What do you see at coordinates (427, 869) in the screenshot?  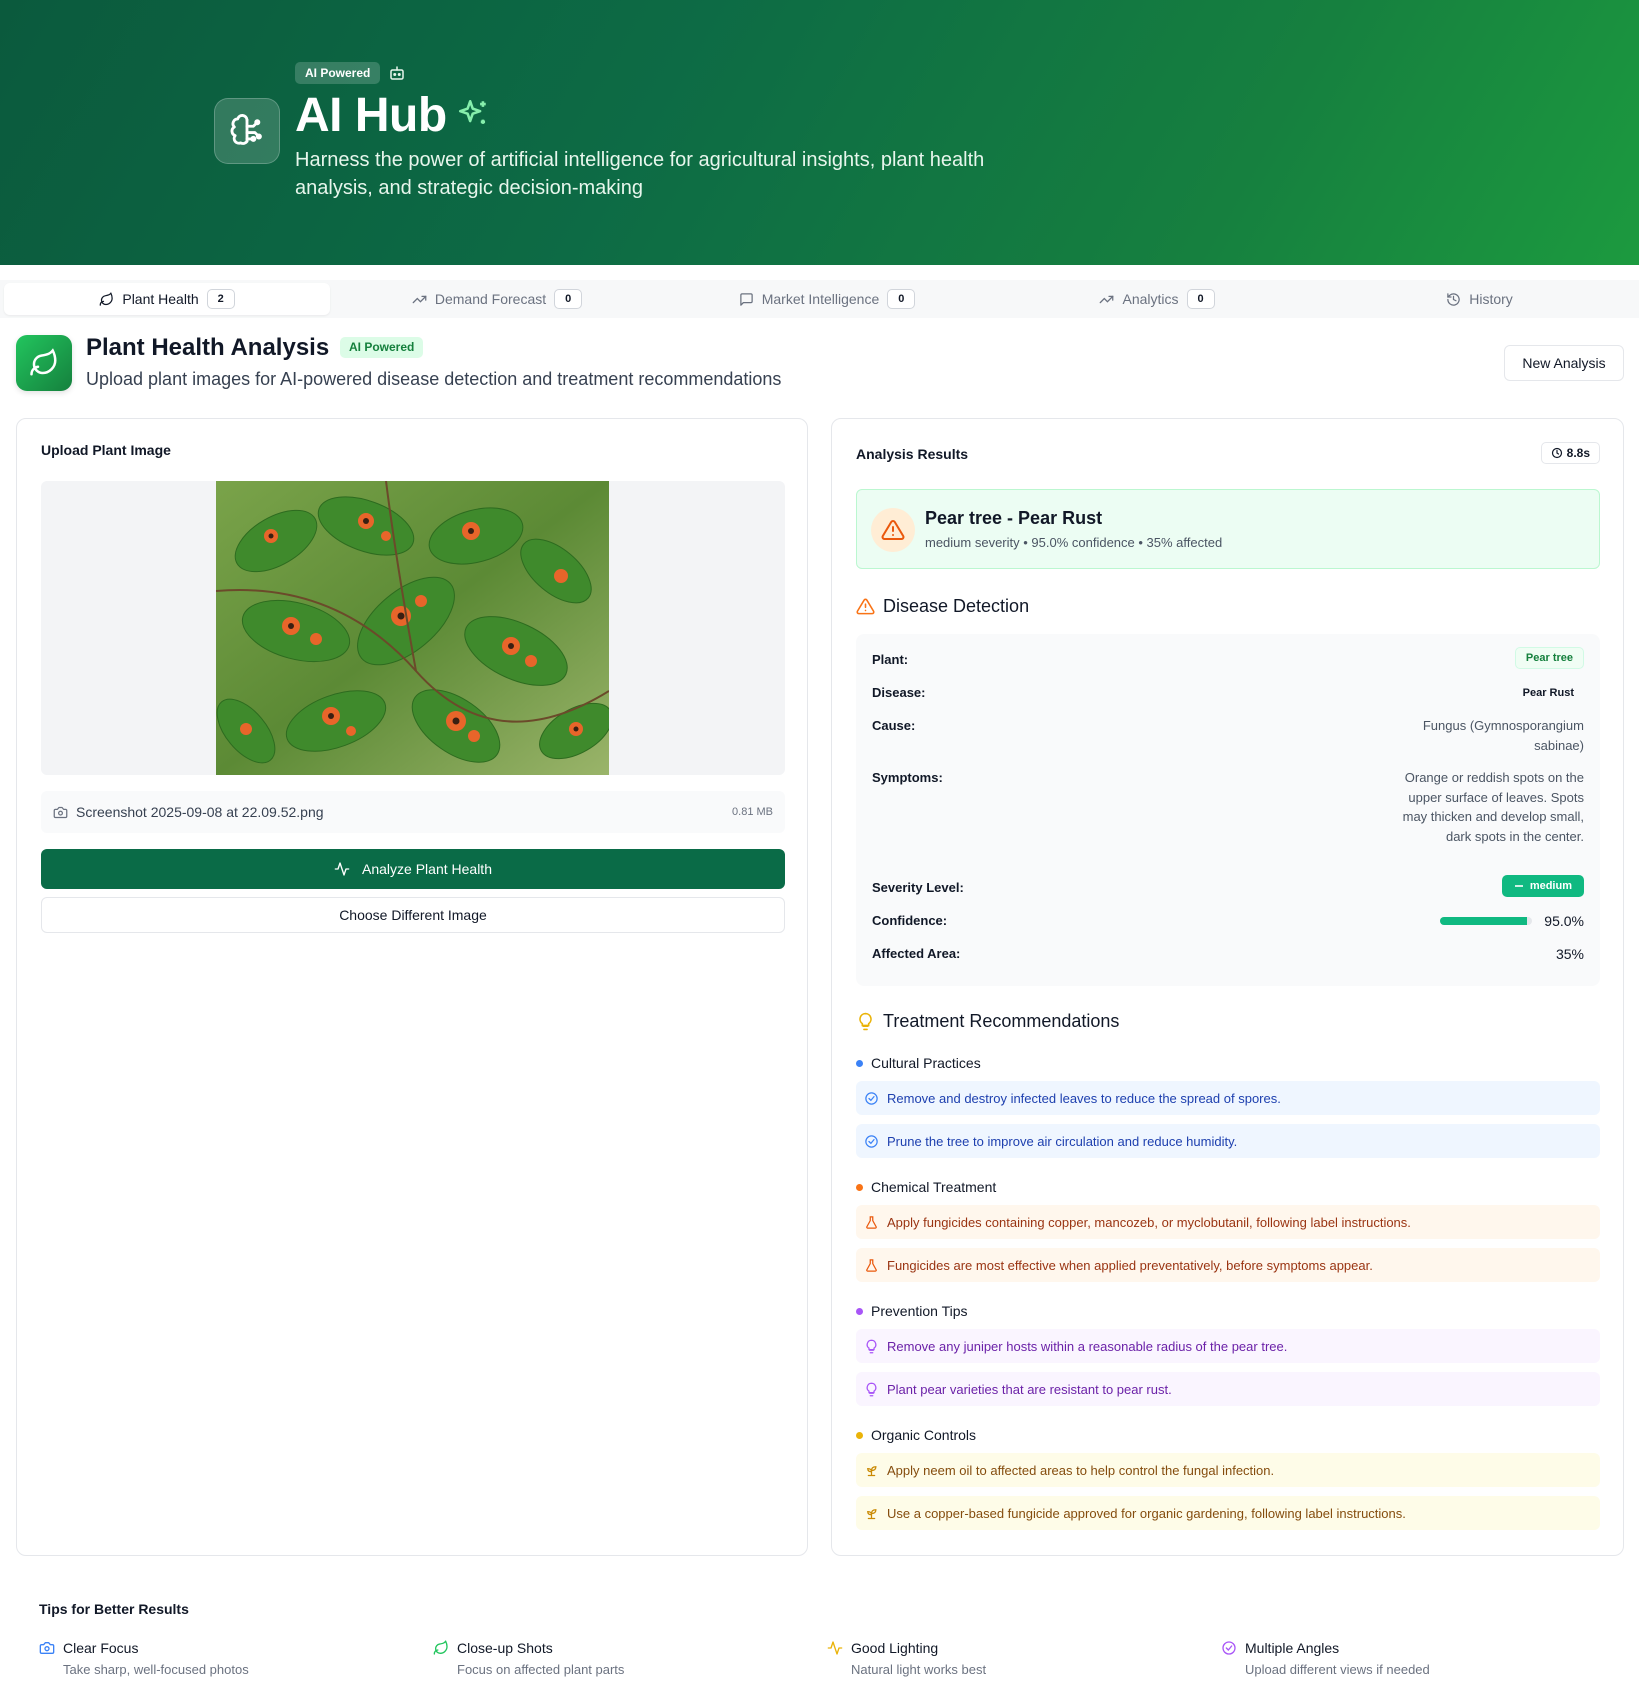 I see `button-label: Analyze Plant Health` at bounding box center [427, 869].